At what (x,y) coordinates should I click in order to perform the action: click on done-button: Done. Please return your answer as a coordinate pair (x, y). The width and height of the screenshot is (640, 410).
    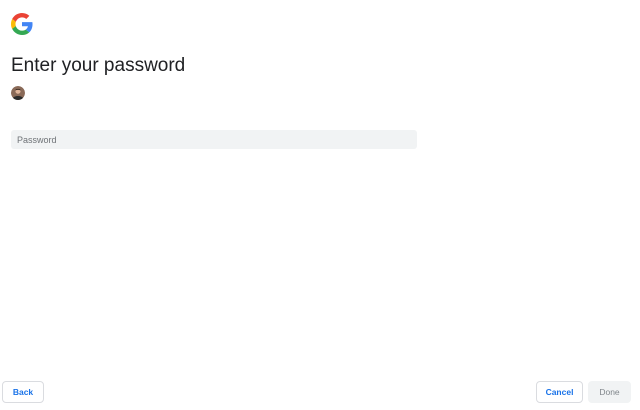
    Looking at the image, I should click on (609, 392).